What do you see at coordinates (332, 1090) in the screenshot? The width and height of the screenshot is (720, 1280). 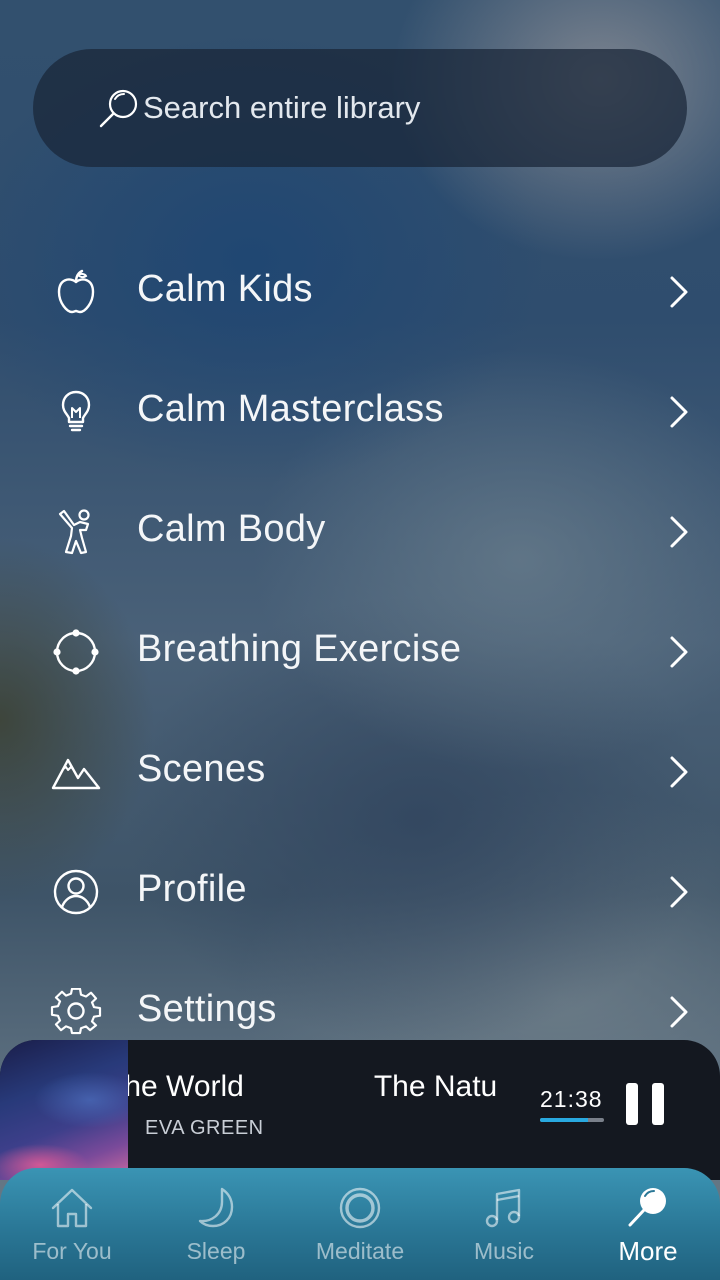 I see `track-title-marquee: the World The Natu` at bounding box center [332, 1090].